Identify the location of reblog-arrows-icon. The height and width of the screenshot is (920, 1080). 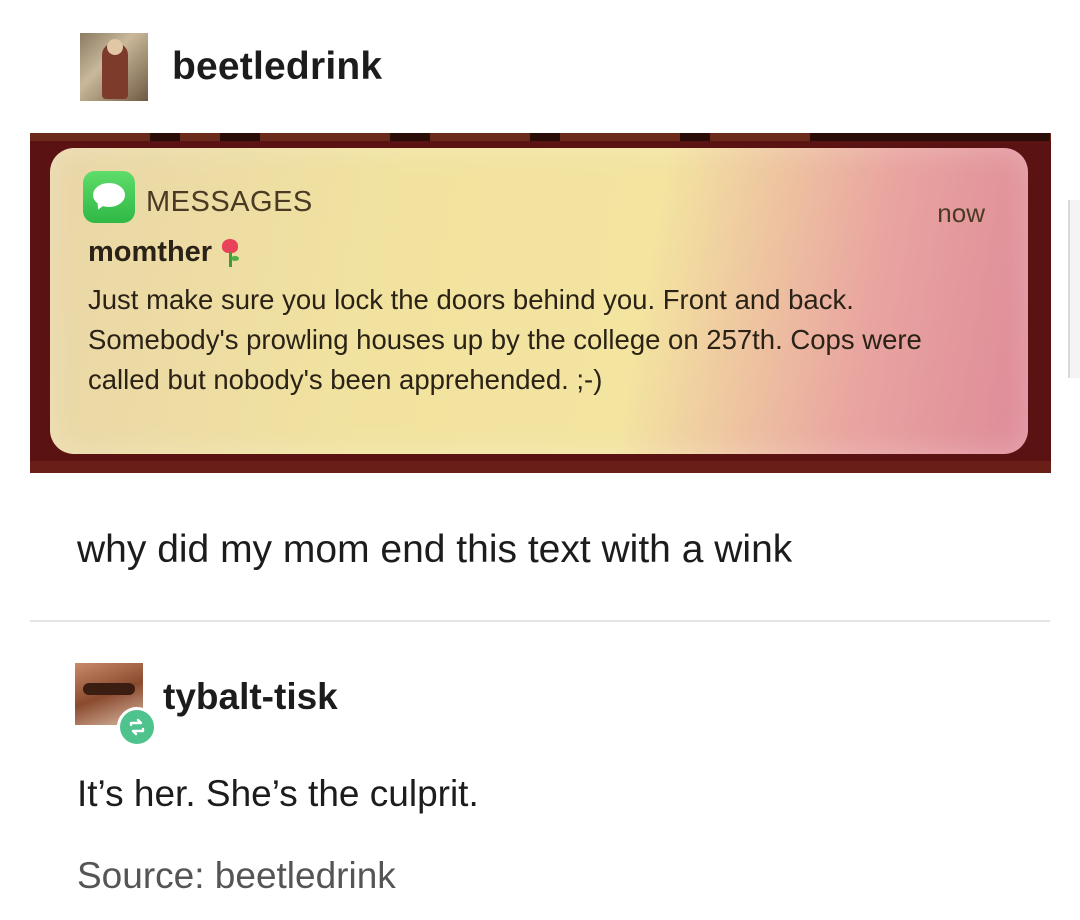
(137, 727).